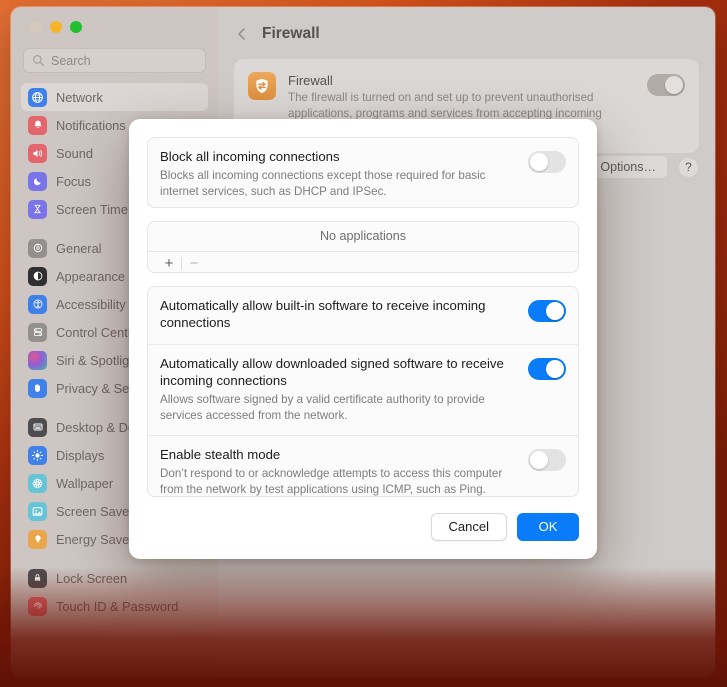  What do you see at coordinates (85, 483) in the screenshot?
I see `sidebar-item-label: Wallpaper` at bounding box center [85, 483].